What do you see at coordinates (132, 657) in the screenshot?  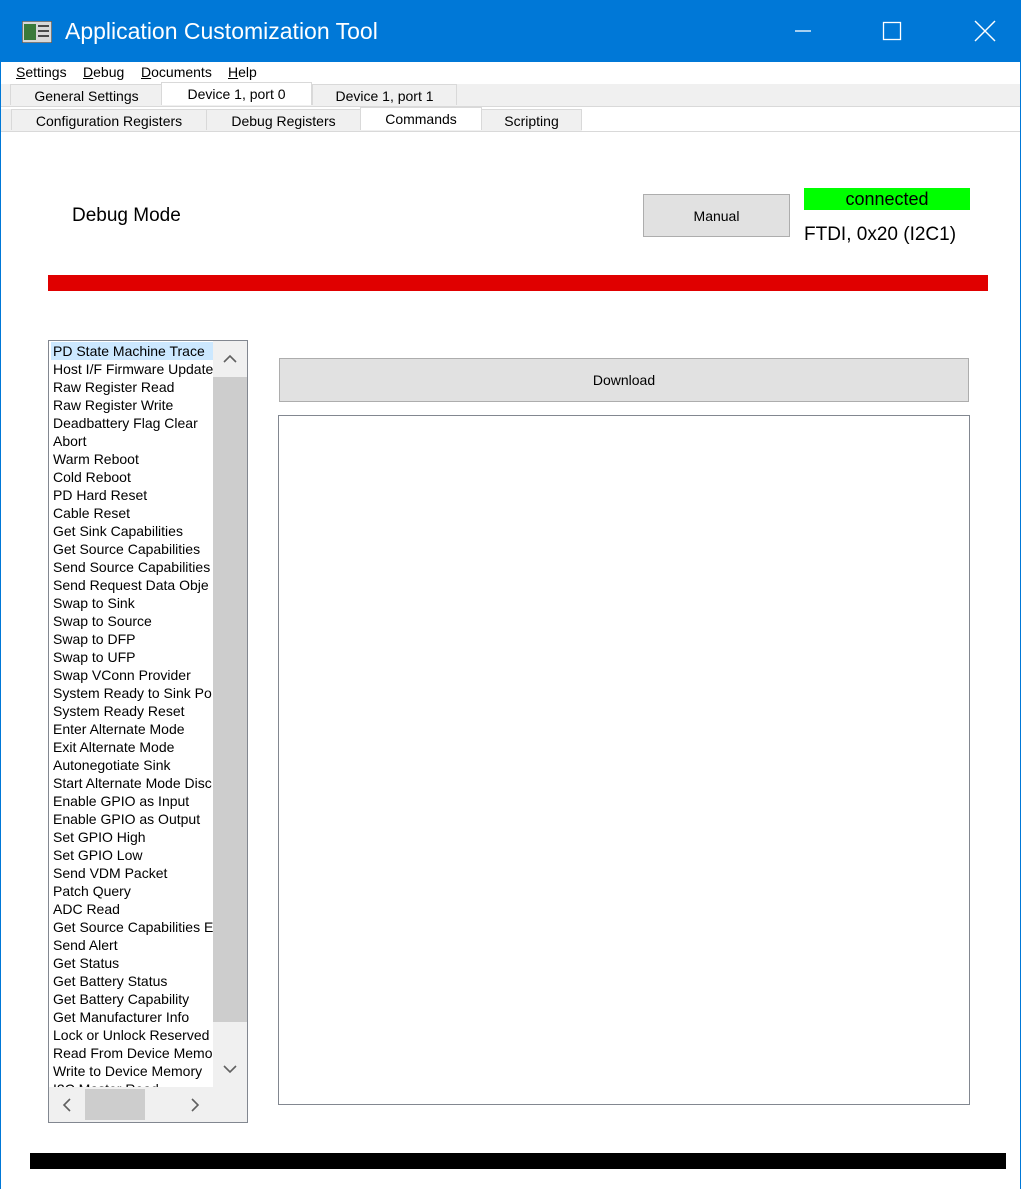 I see `command-list-item: Swap to UFP` at bounding box center [132, 657].